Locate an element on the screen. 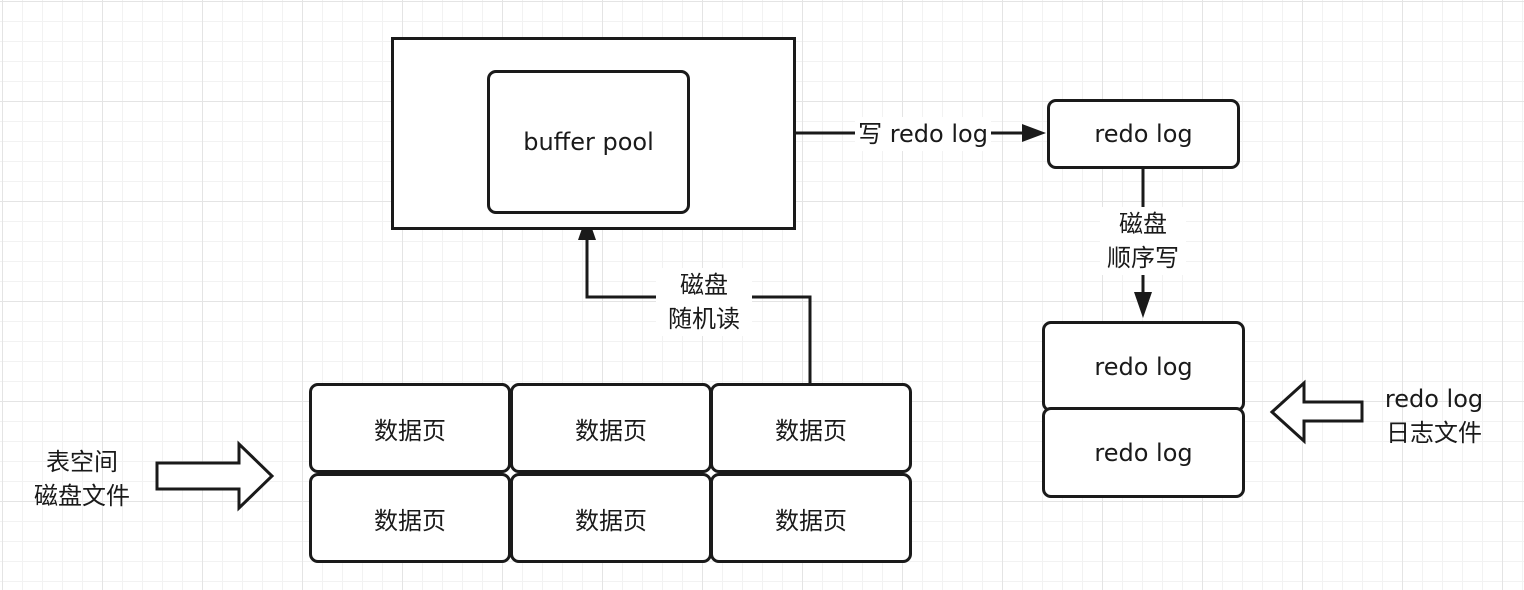 Image resolution: width=1524 pixels, height=590 pixels. redo-log-file-caption: redo log 日志文件 is located at coordinates (1434, 416).